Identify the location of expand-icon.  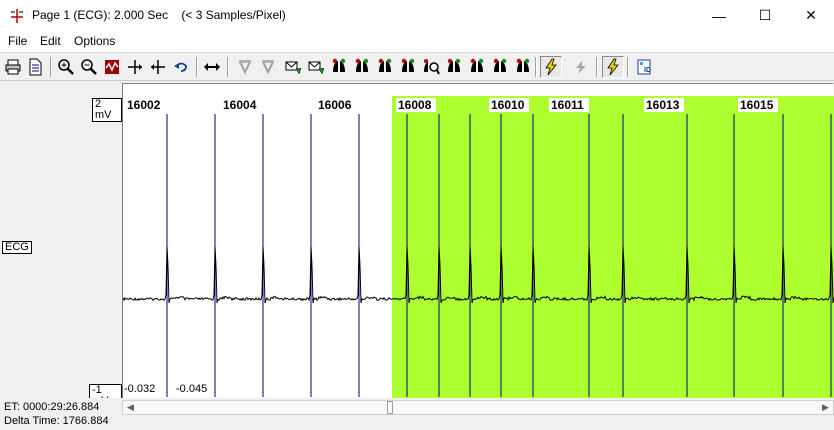
(135, 67).